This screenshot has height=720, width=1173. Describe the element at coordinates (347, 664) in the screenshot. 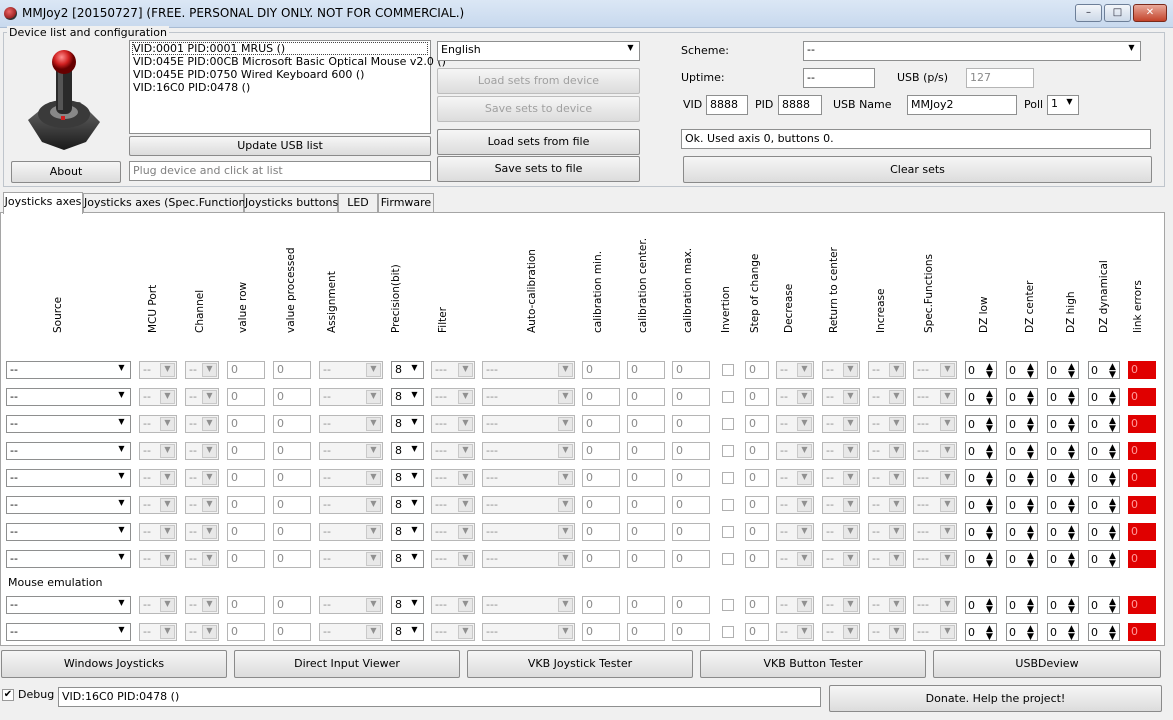

I see `direct-input-viewer-button: Direct Input Viewer` at that location.